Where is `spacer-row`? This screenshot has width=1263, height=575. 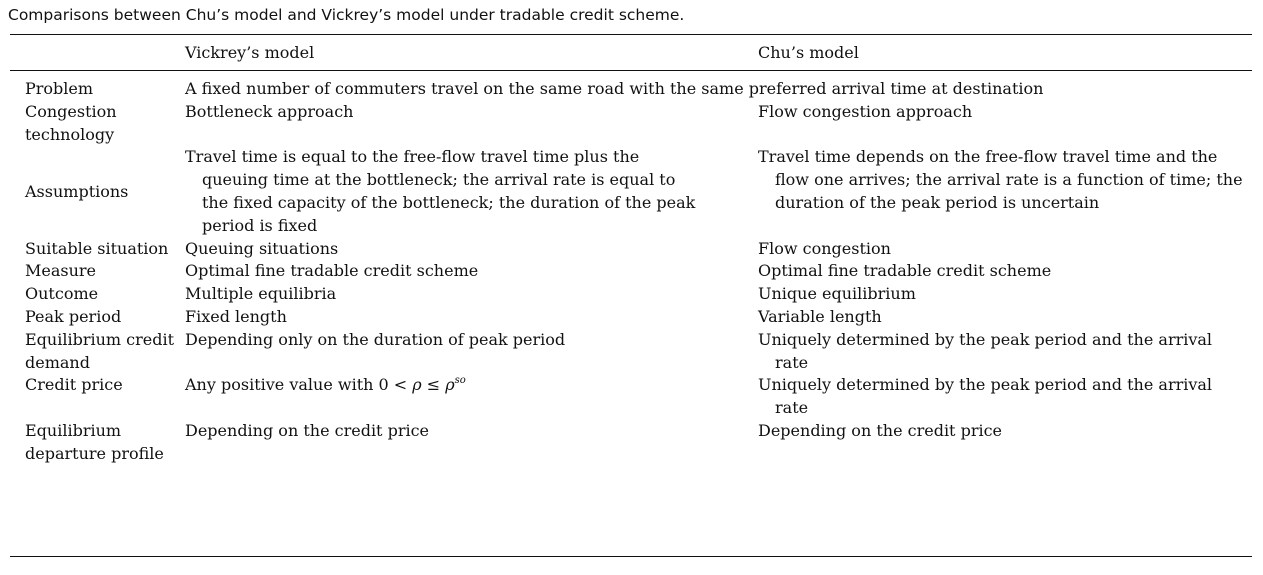 spacer-row is located at coordinates (631, 74).